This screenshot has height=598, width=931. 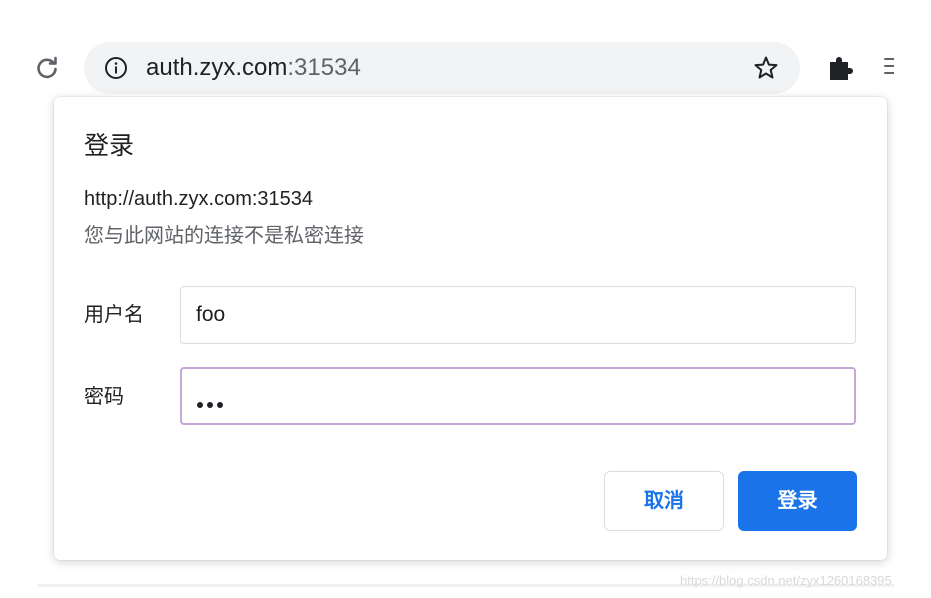 I want to click on address-url: auth.zyx.com:31534, so click(x=253, y=68).